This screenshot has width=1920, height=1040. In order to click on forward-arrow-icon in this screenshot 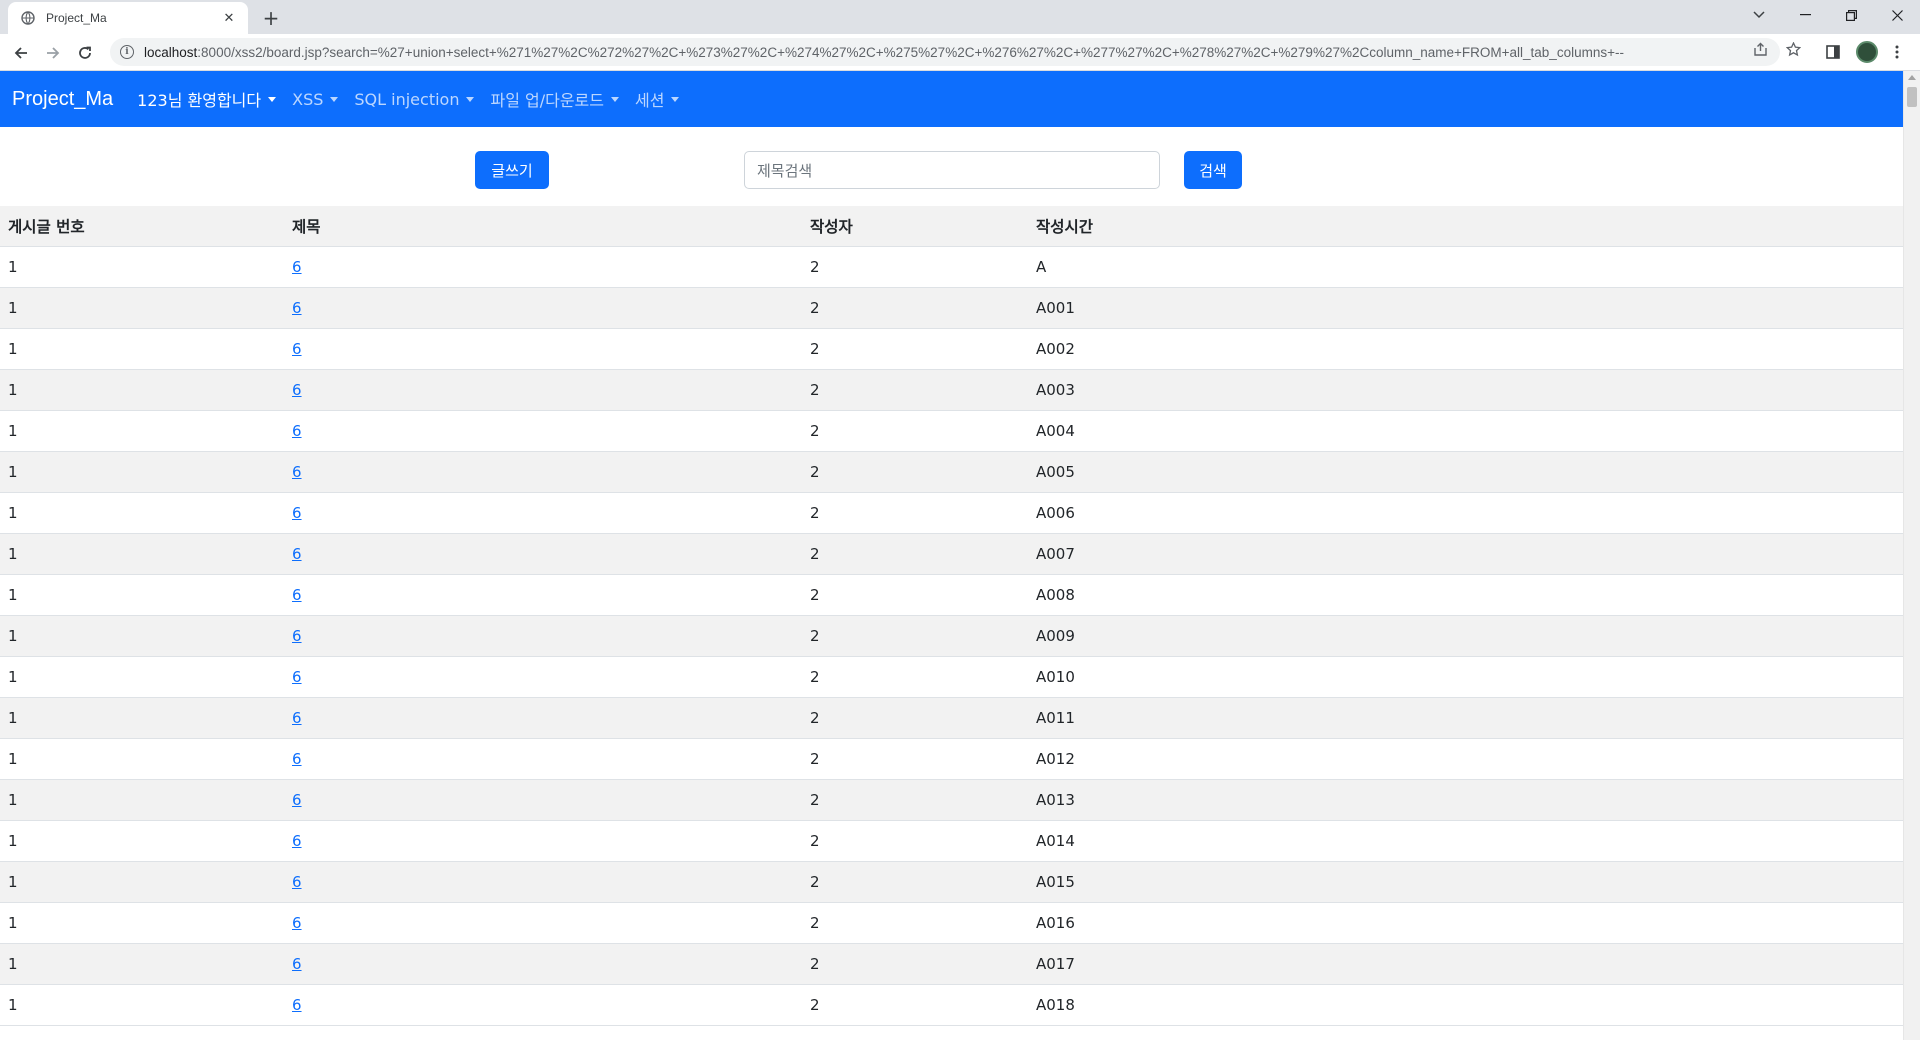, I will do `click(53, 53)`.